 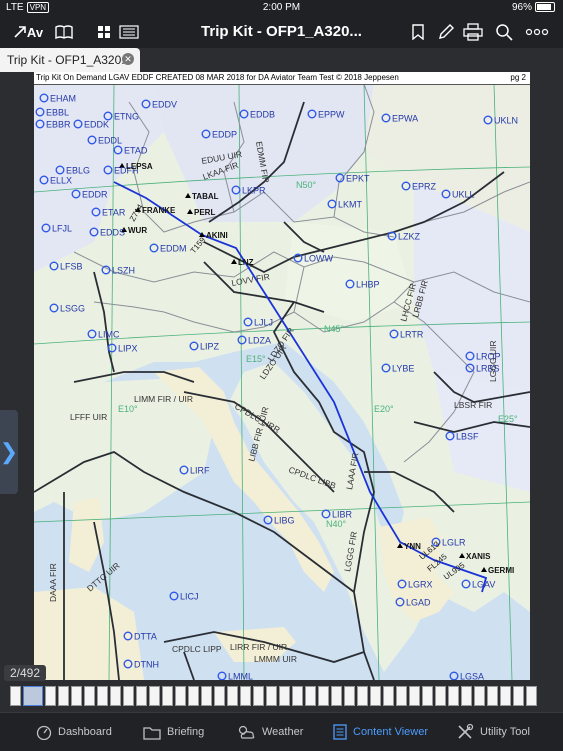 I want to click on more-button, so click(x=537, y=32).